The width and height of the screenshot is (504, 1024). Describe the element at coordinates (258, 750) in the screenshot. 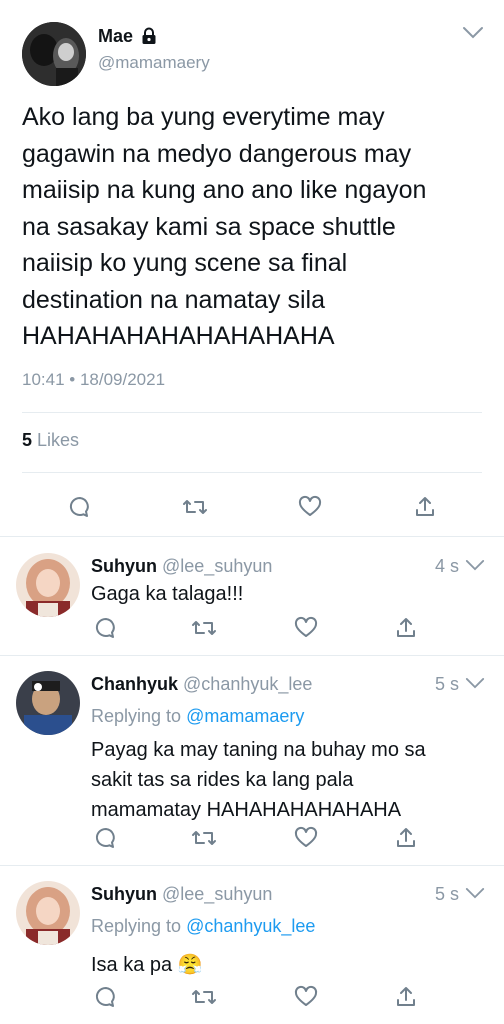

I see `reply-line: Payag ka may taning na buhay mo sa` at that location.